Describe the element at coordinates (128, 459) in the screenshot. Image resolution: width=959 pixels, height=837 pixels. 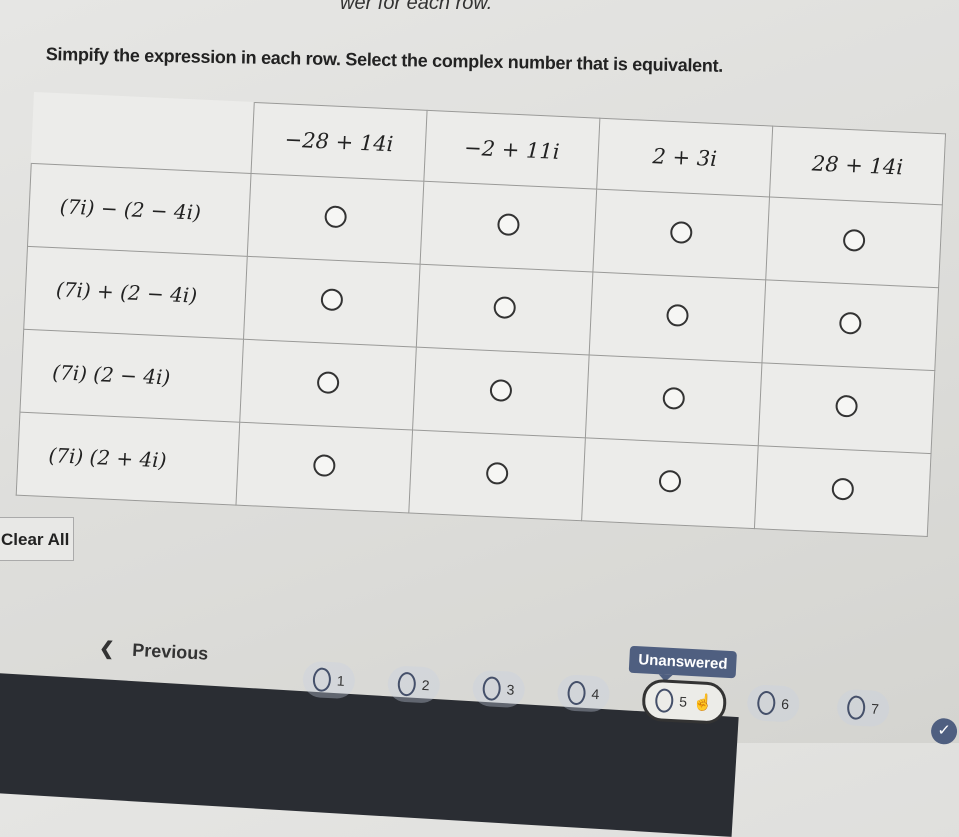
I see `row-expression: (7i) (2 + 4i)` at that location.